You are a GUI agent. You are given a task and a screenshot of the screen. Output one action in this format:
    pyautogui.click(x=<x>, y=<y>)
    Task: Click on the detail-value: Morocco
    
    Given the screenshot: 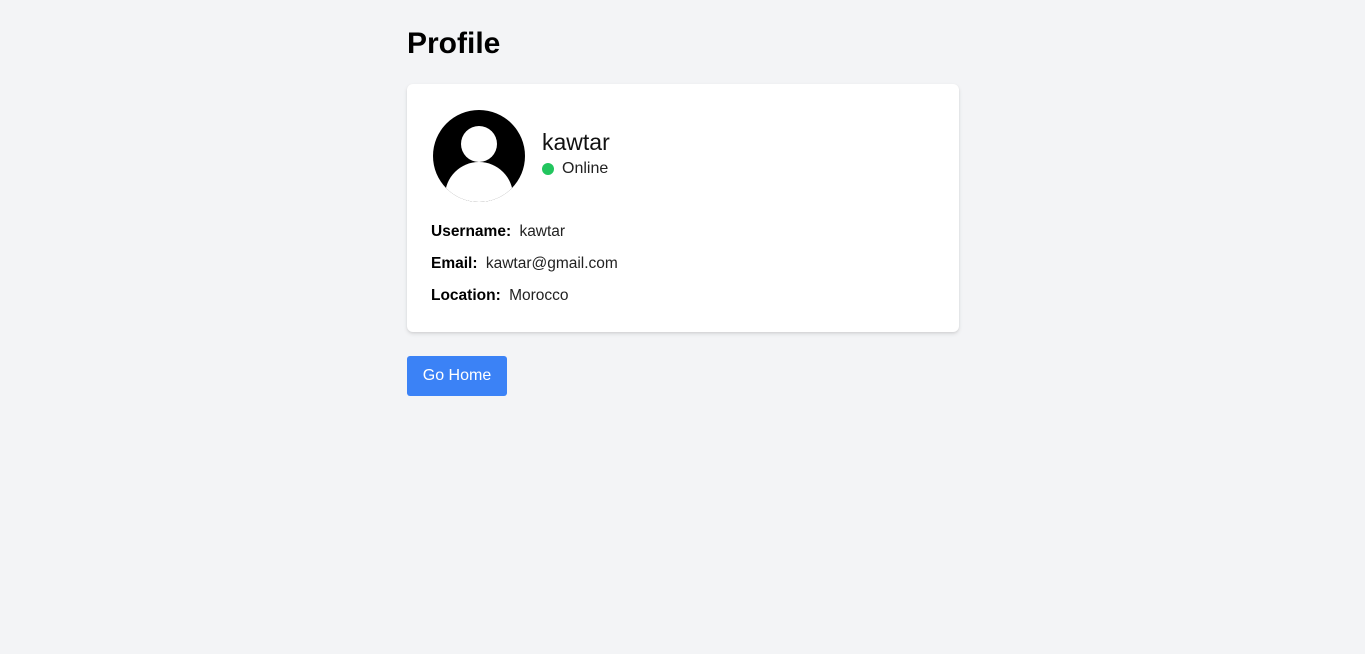 What is the action you would take?
    pyautogui.click(x=539, y=295)
    